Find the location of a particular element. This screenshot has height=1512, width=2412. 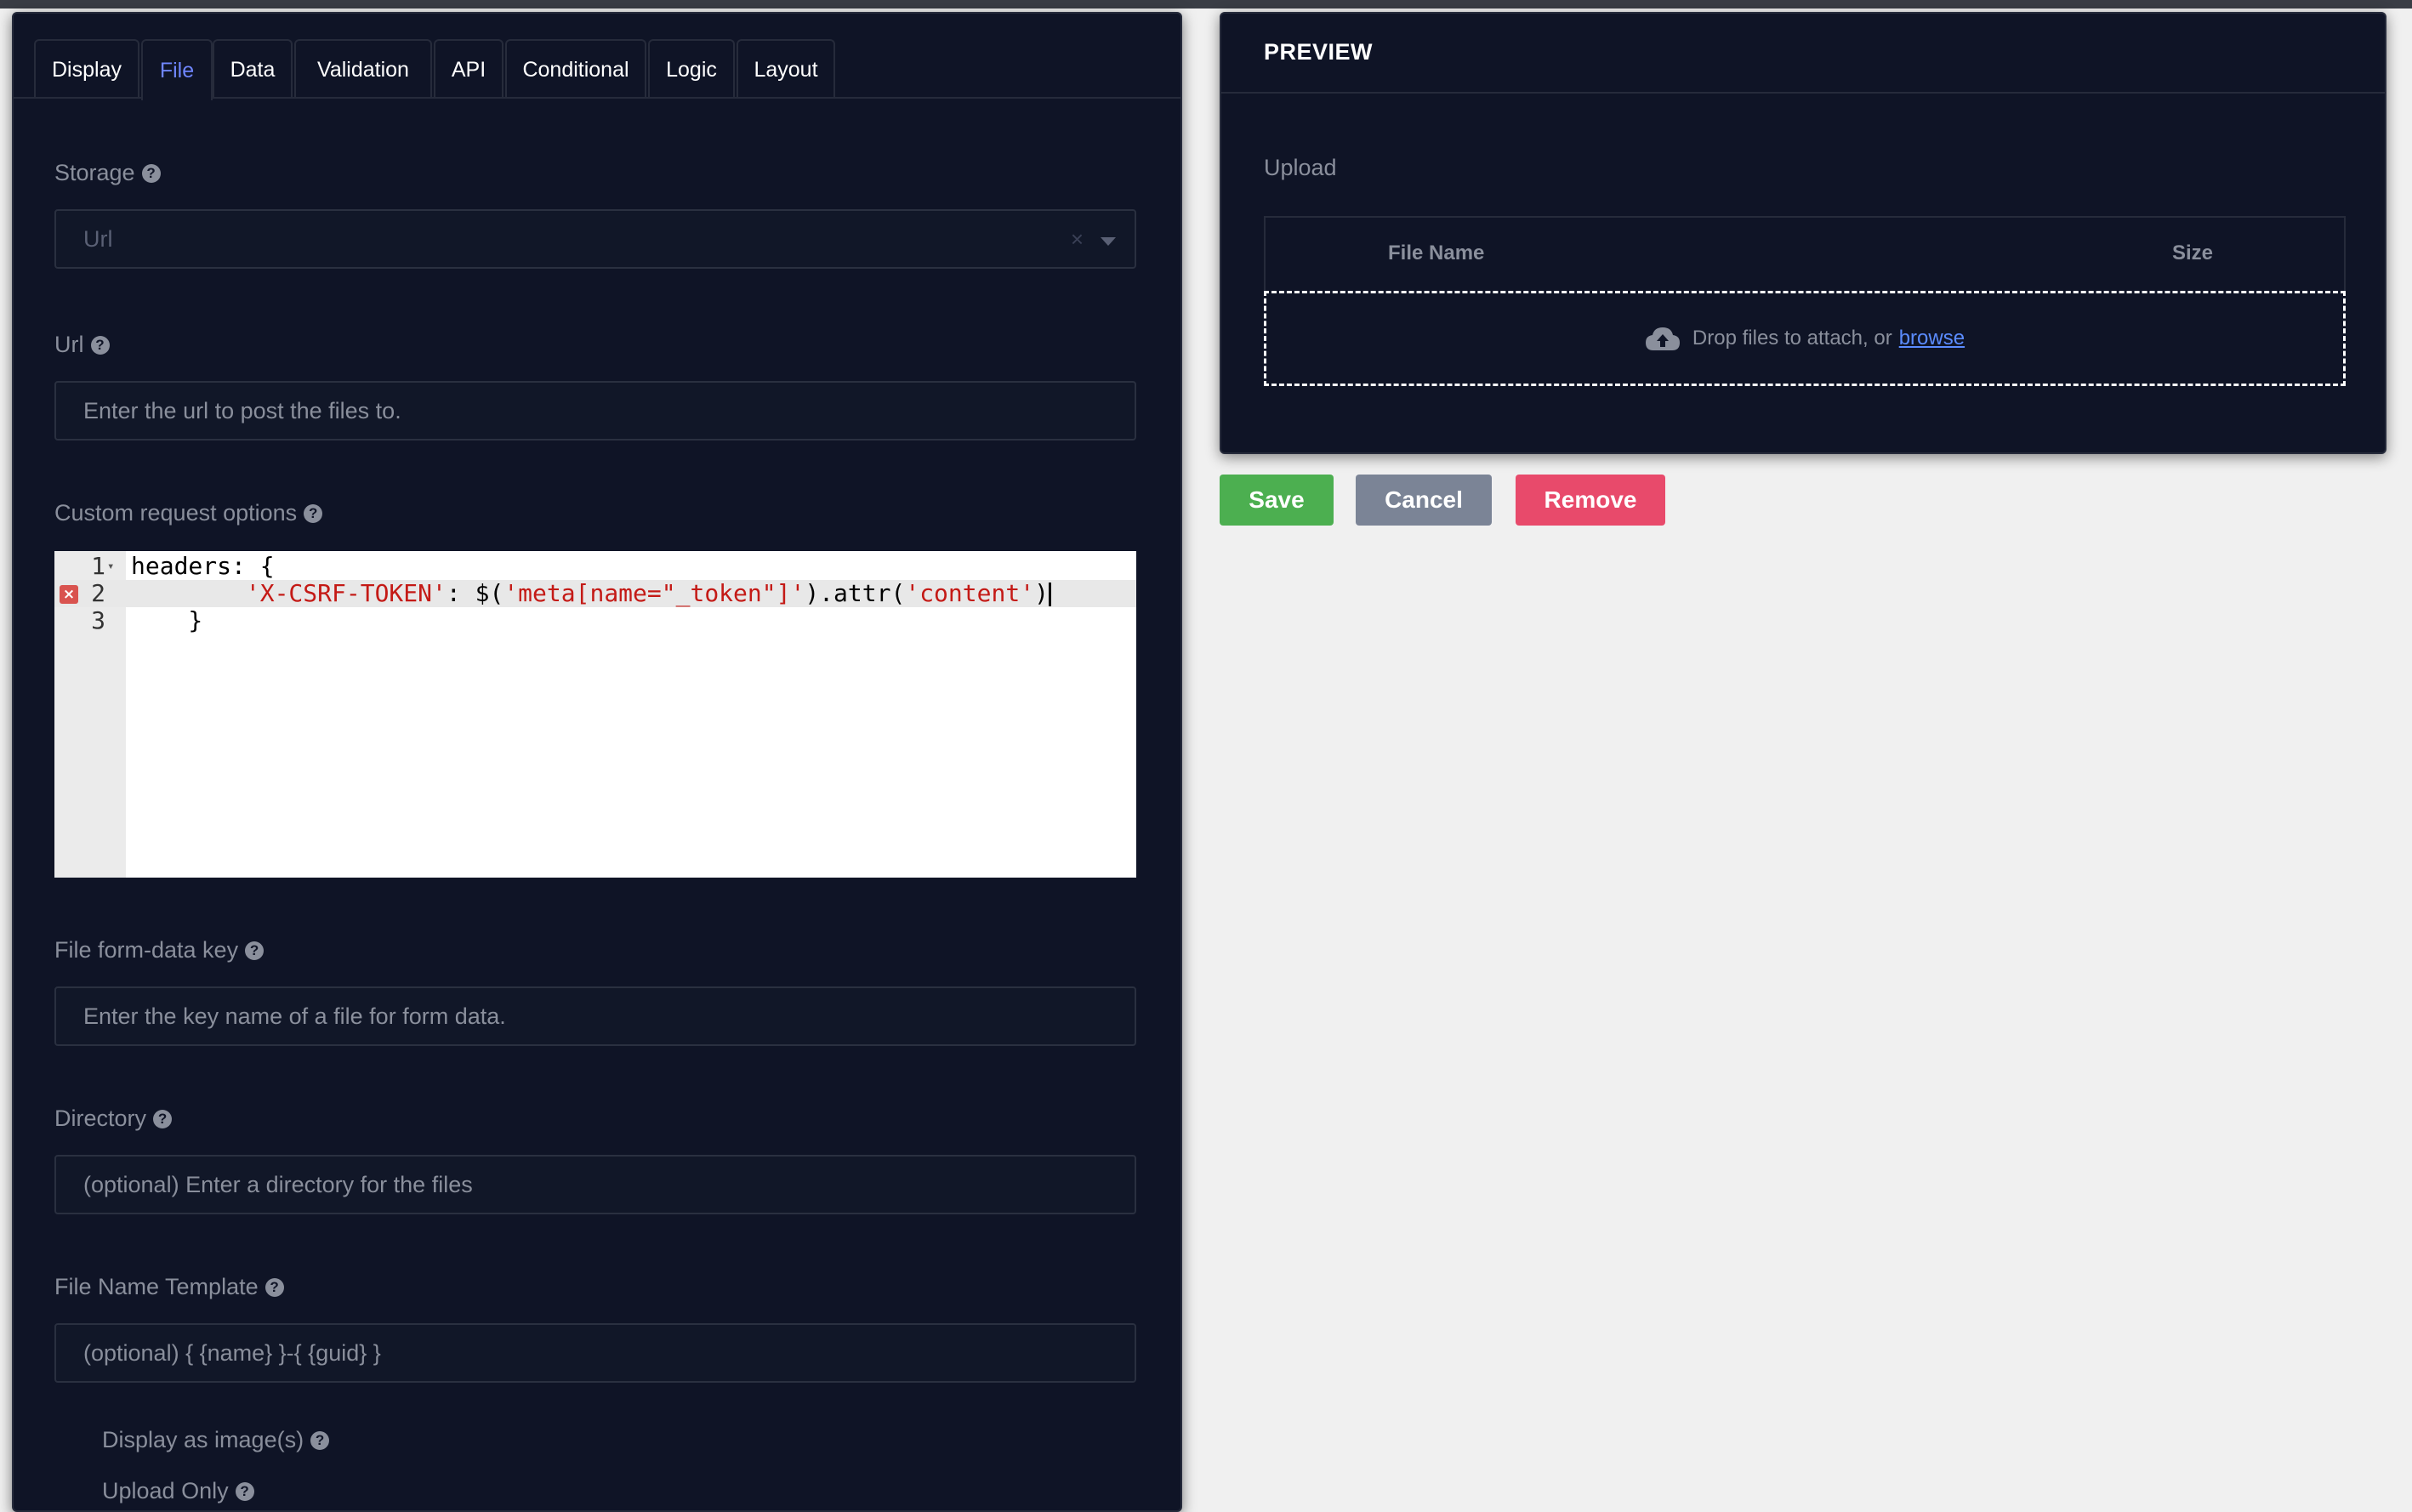

upload-only-checkbox: Upload Only ? is located at coordinates (178, 1491).